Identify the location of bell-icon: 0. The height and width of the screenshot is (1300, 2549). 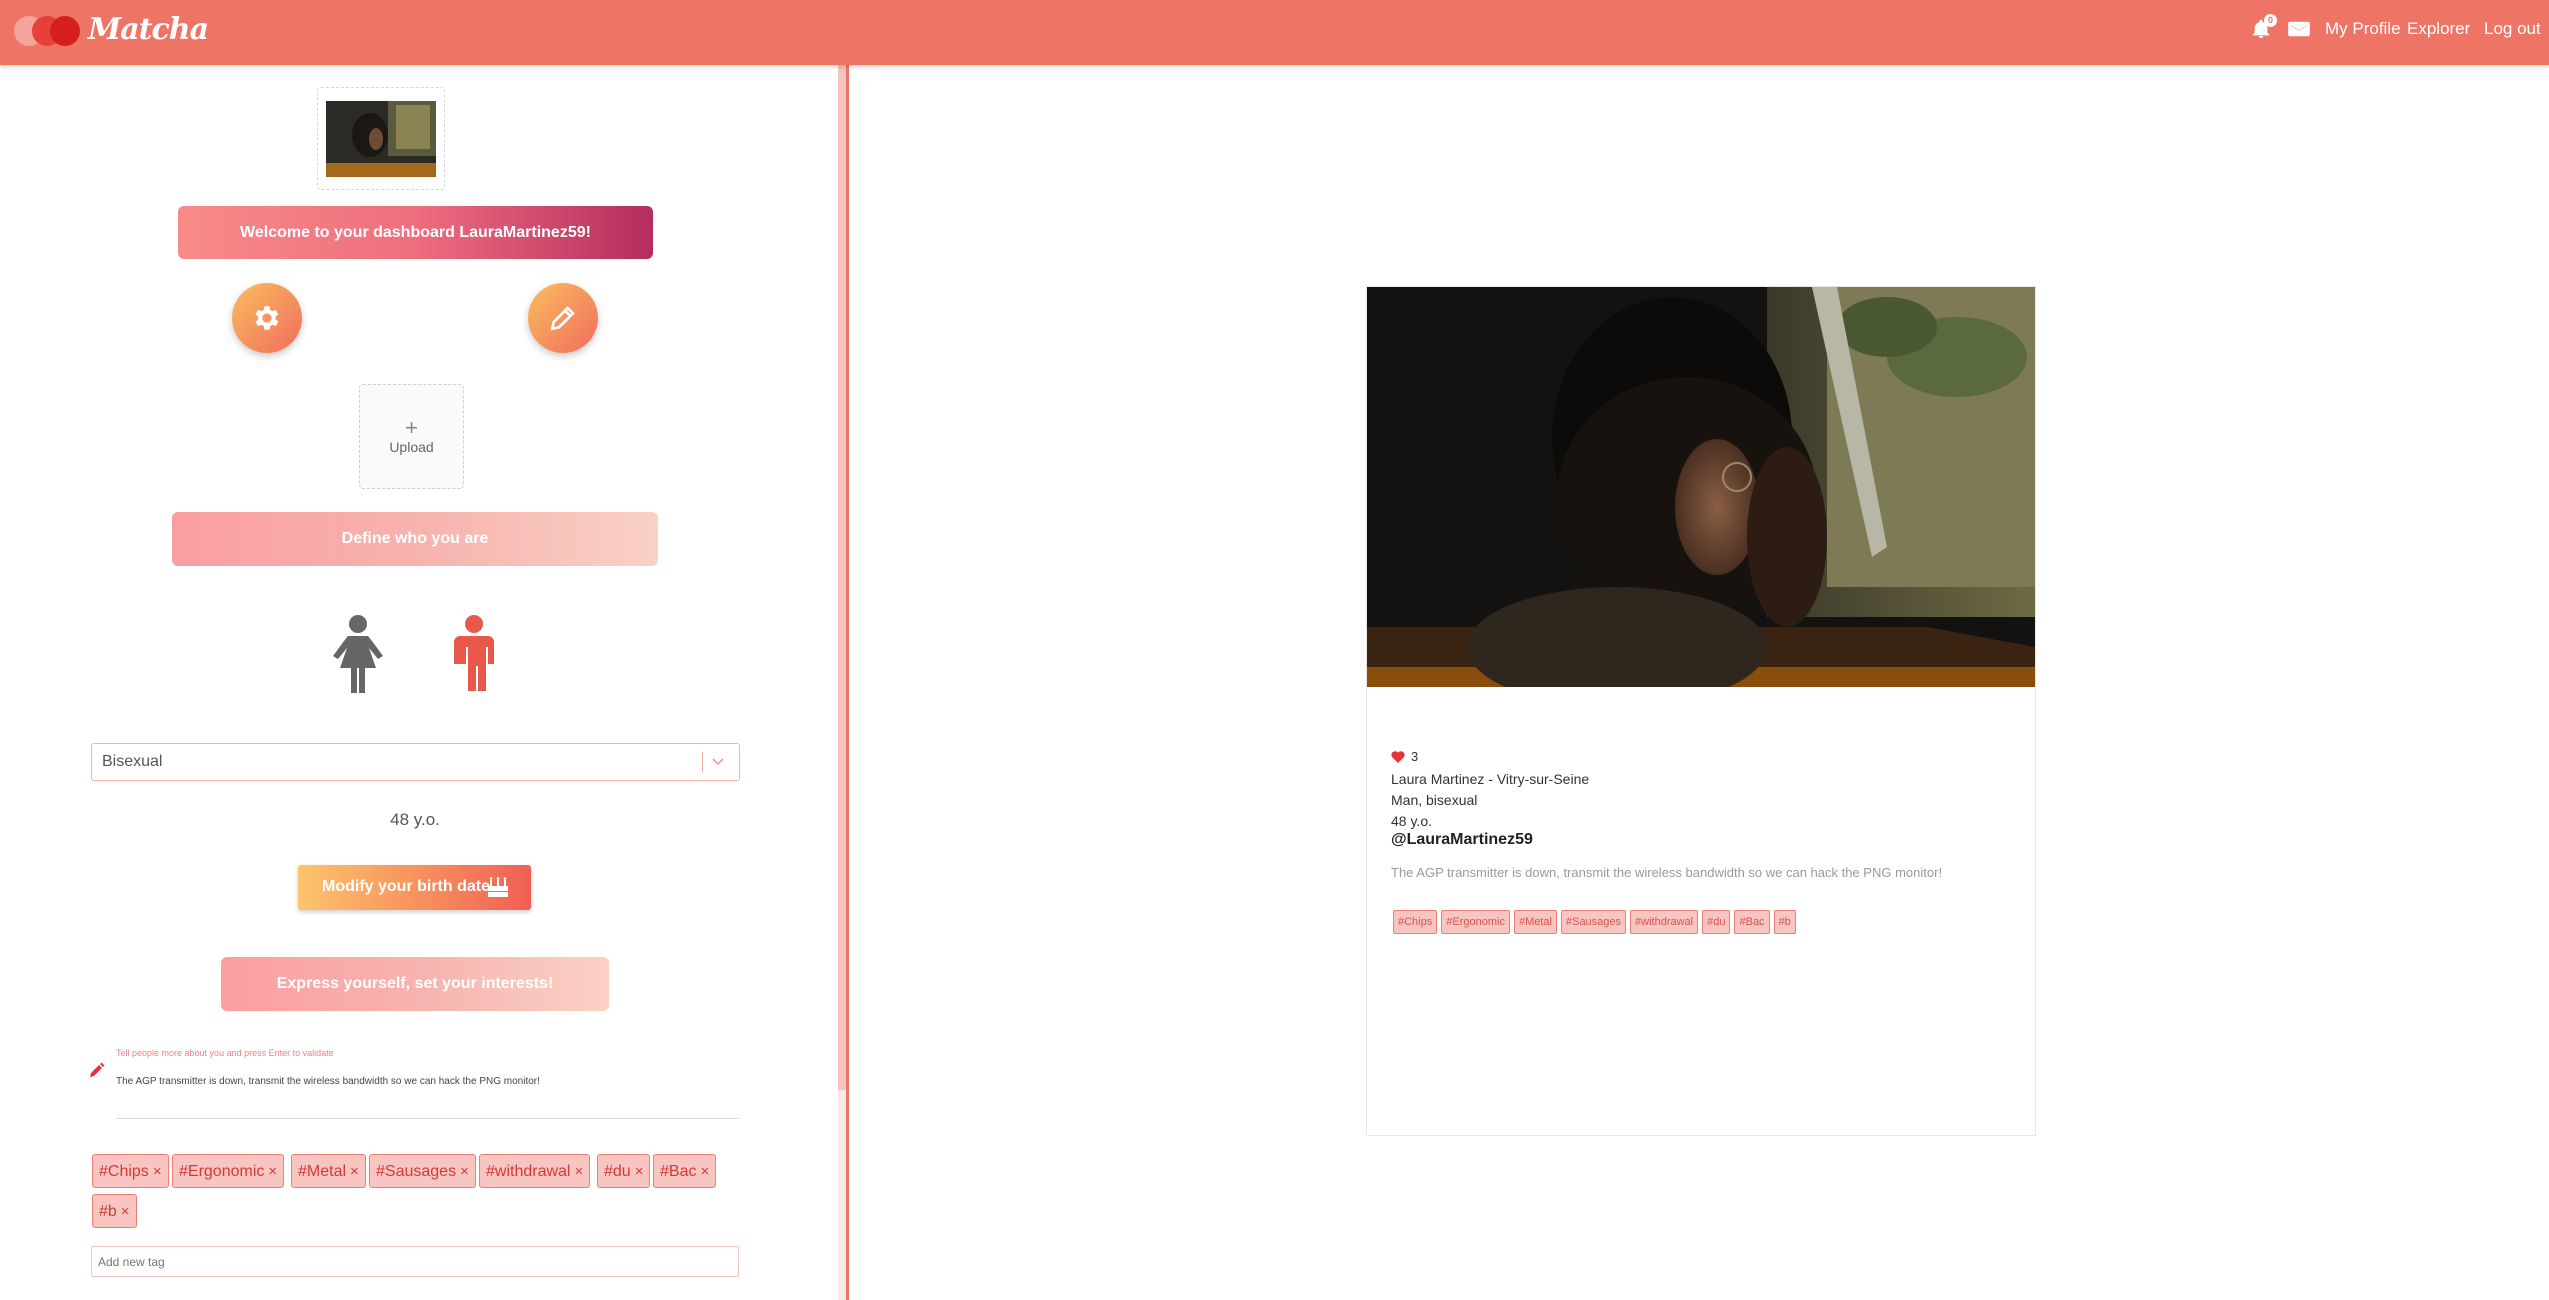
(2263, 28).